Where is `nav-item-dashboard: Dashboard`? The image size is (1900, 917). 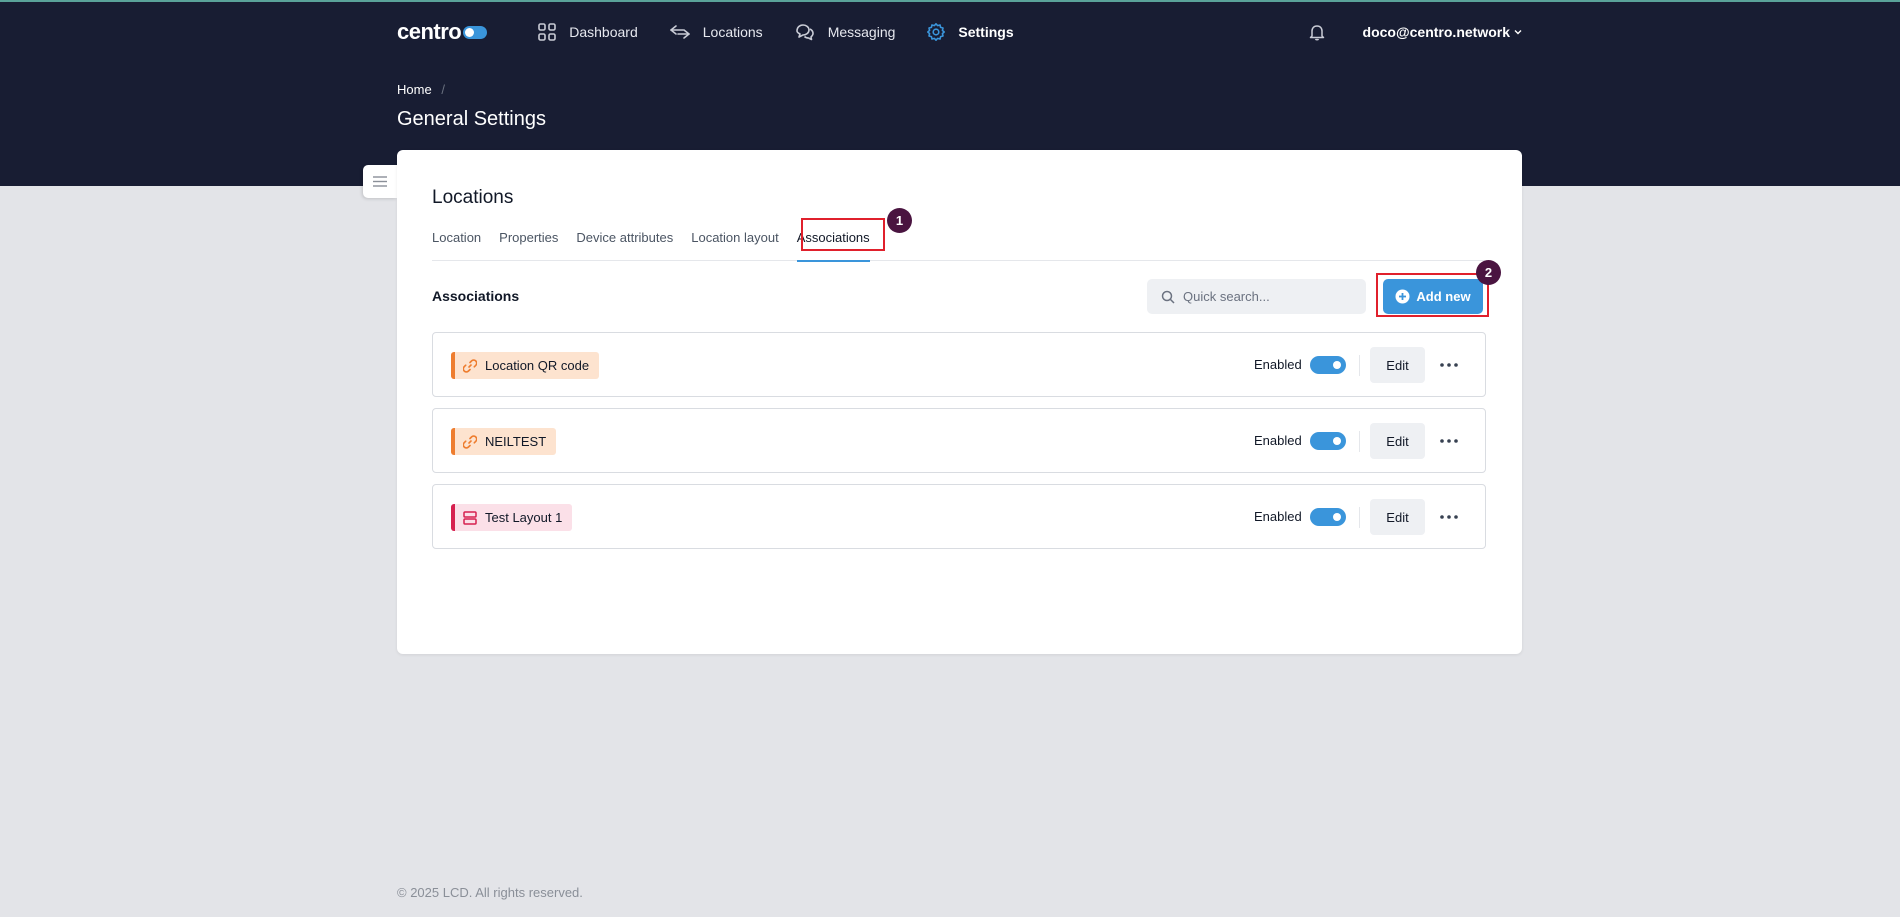
nav-item-dashboard: Dashboard is located at coordinates (587, 32).